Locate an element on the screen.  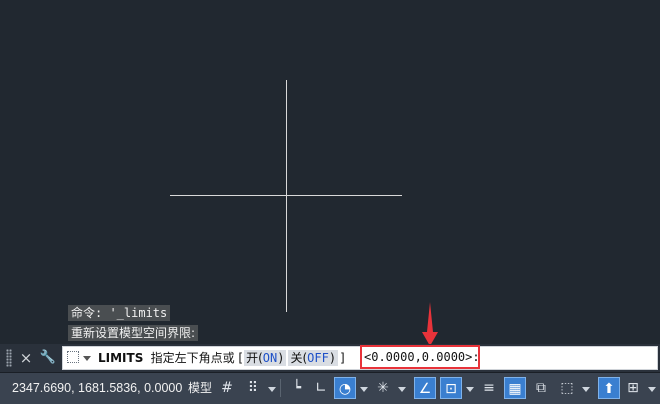
coordinate-readout: 2347.6690, 1681.5836, 0.0000 is located at coordinates (96, 388).